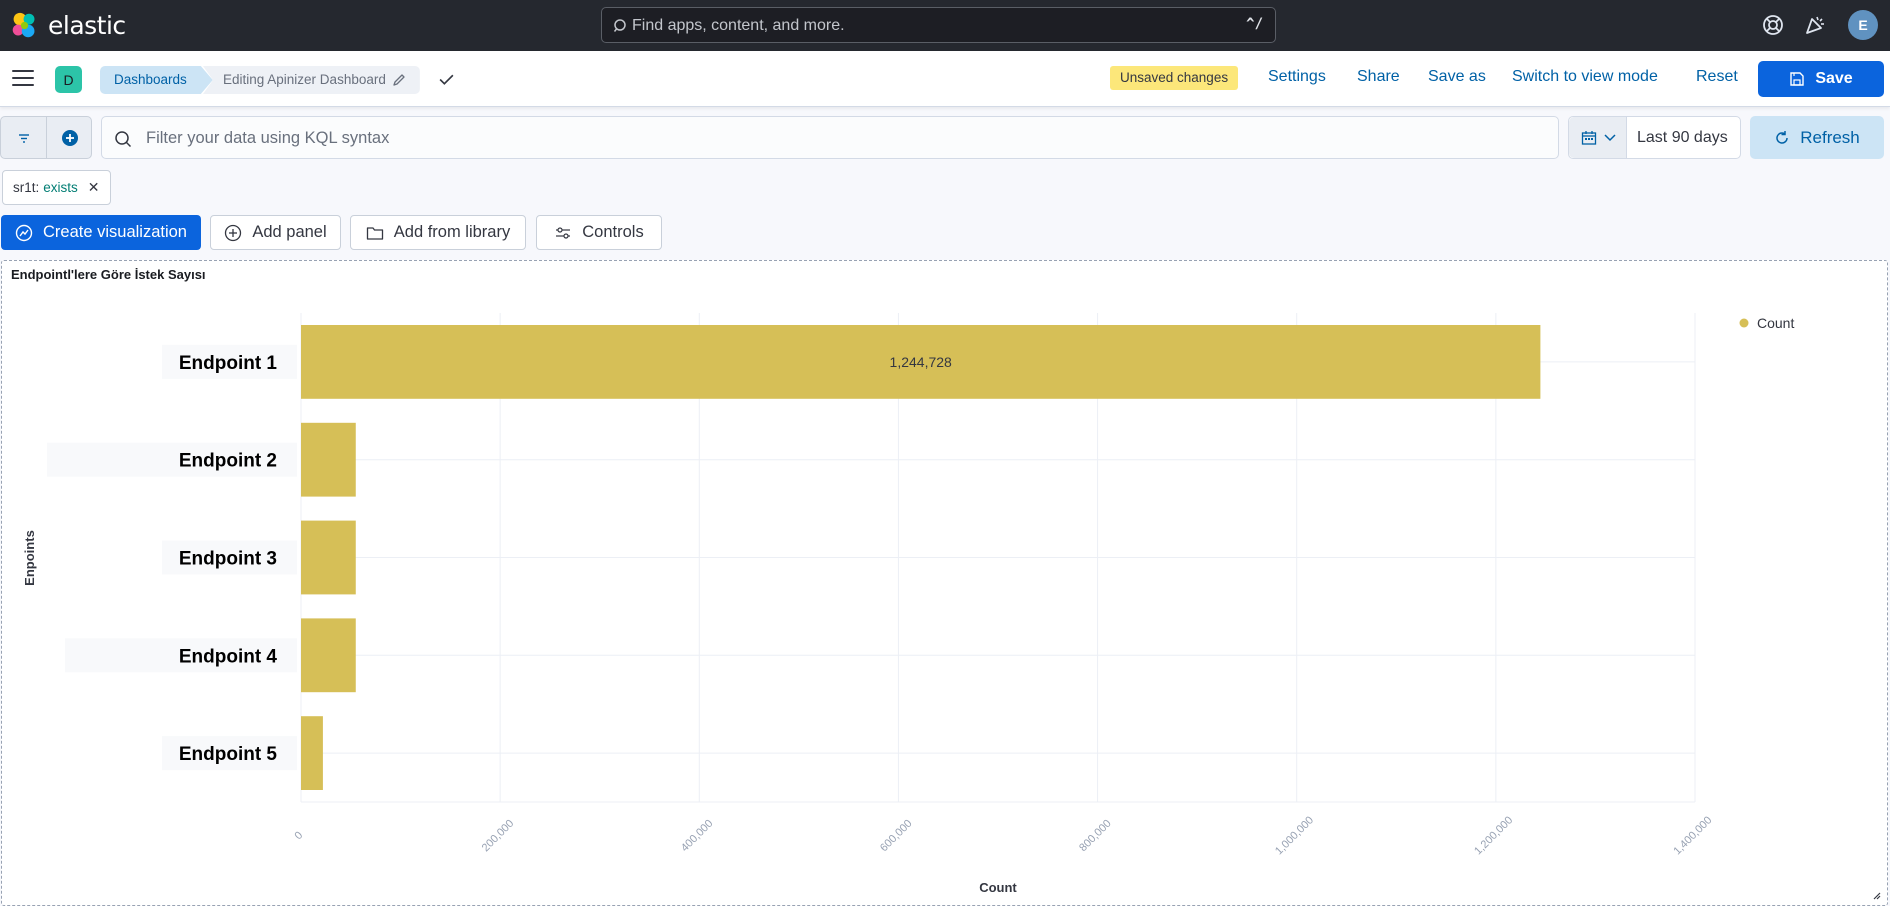 This screenshot has width=1890, height=906. I want to click on news-icon, so click(1815, 25).